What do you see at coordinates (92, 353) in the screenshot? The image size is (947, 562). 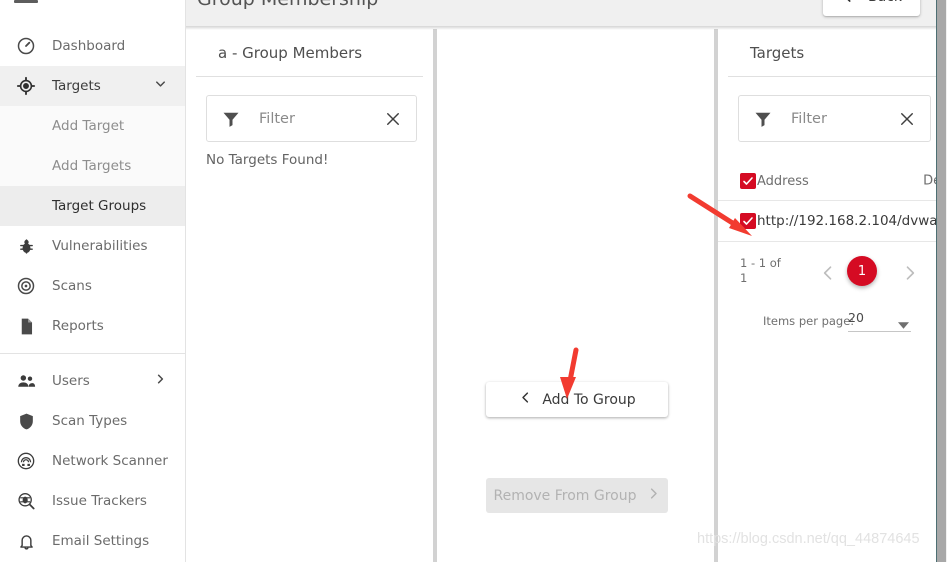 I see `sidebar-divider` at bounding box center [92, 353].